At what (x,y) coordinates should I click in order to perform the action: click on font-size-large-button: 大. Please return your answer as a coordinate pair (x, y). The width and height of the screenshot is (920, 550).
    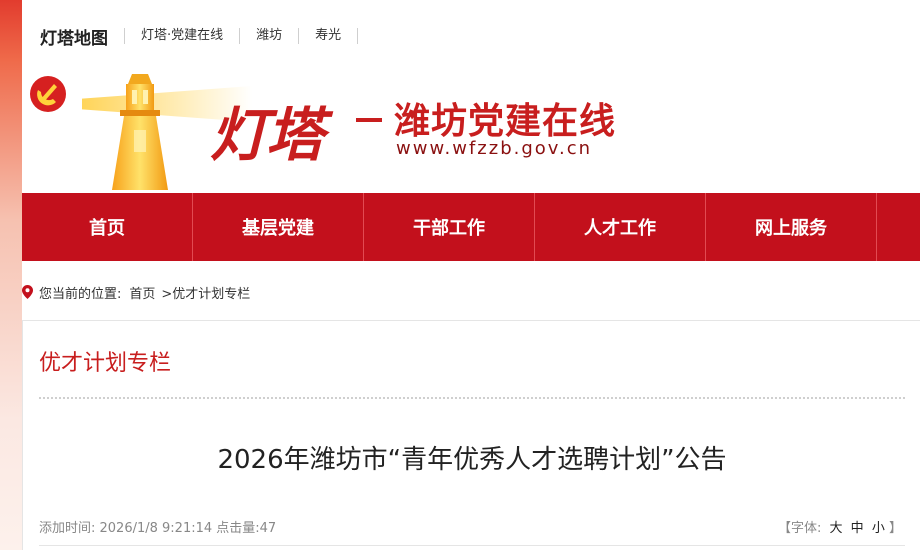
    Looking at the image, I should click on (836, 528).